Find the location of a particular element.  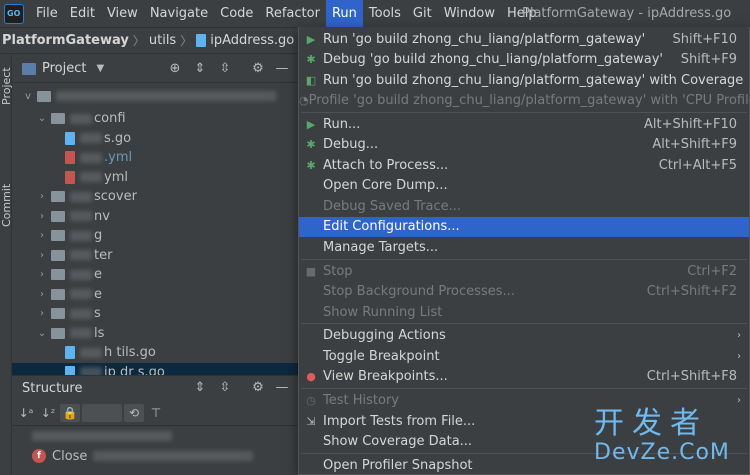

tree-item: › s is located at coordinates (156, 314).